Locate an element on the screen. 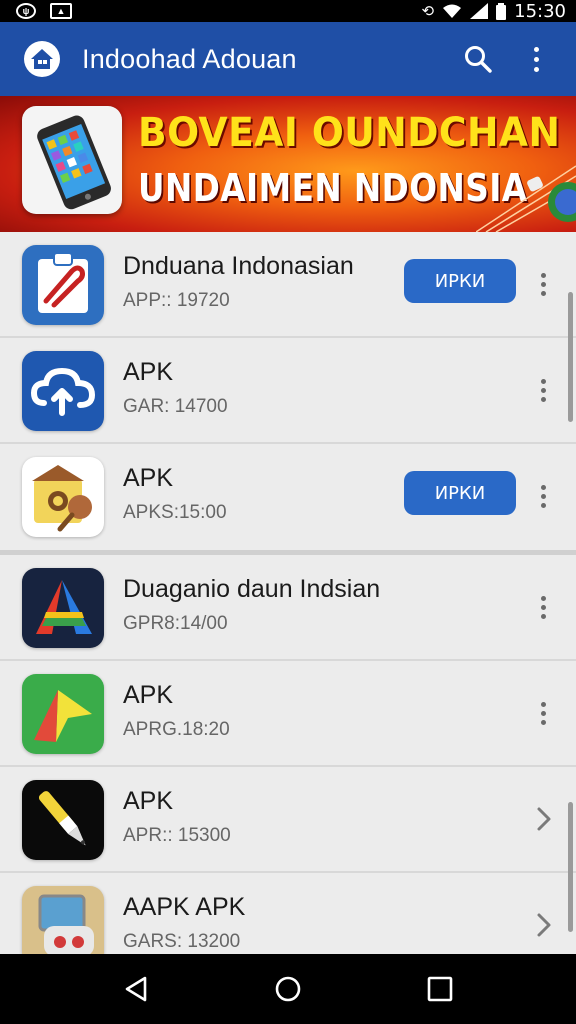  image-icon: ▲ is located at coordinates (61, 11).